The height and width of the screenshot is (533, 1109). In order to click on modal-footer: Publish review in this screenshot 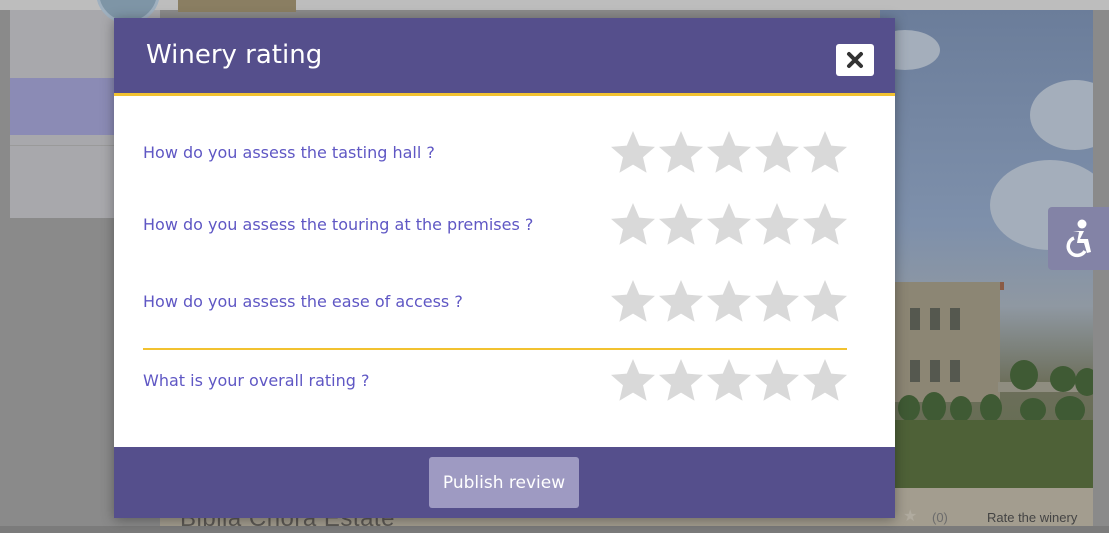, I will do `click(504, 482)`.